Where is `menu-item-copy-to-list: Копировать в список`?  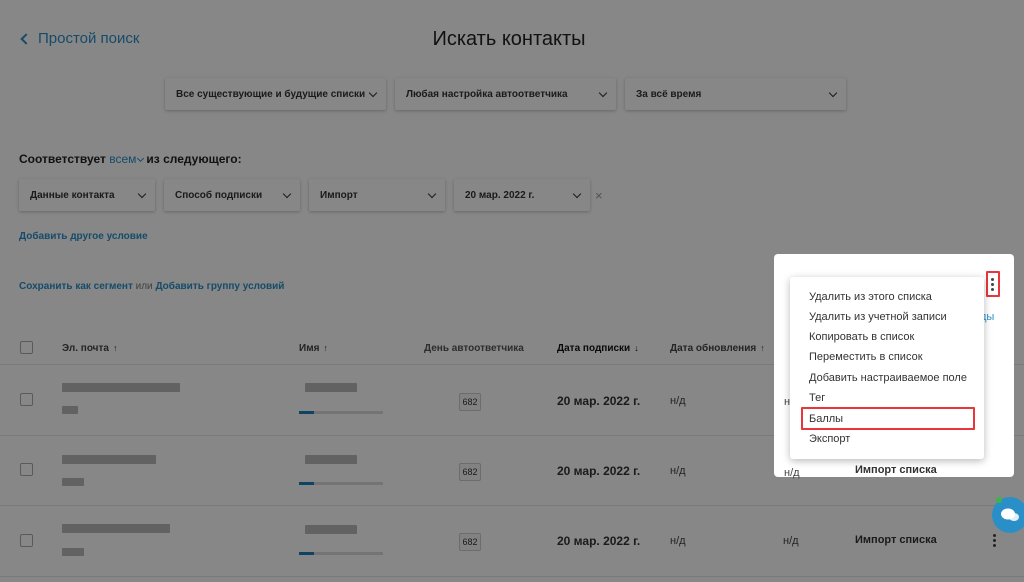 menu-item-copy-to-list: Копировать в список is located at coordinates (861, 337).